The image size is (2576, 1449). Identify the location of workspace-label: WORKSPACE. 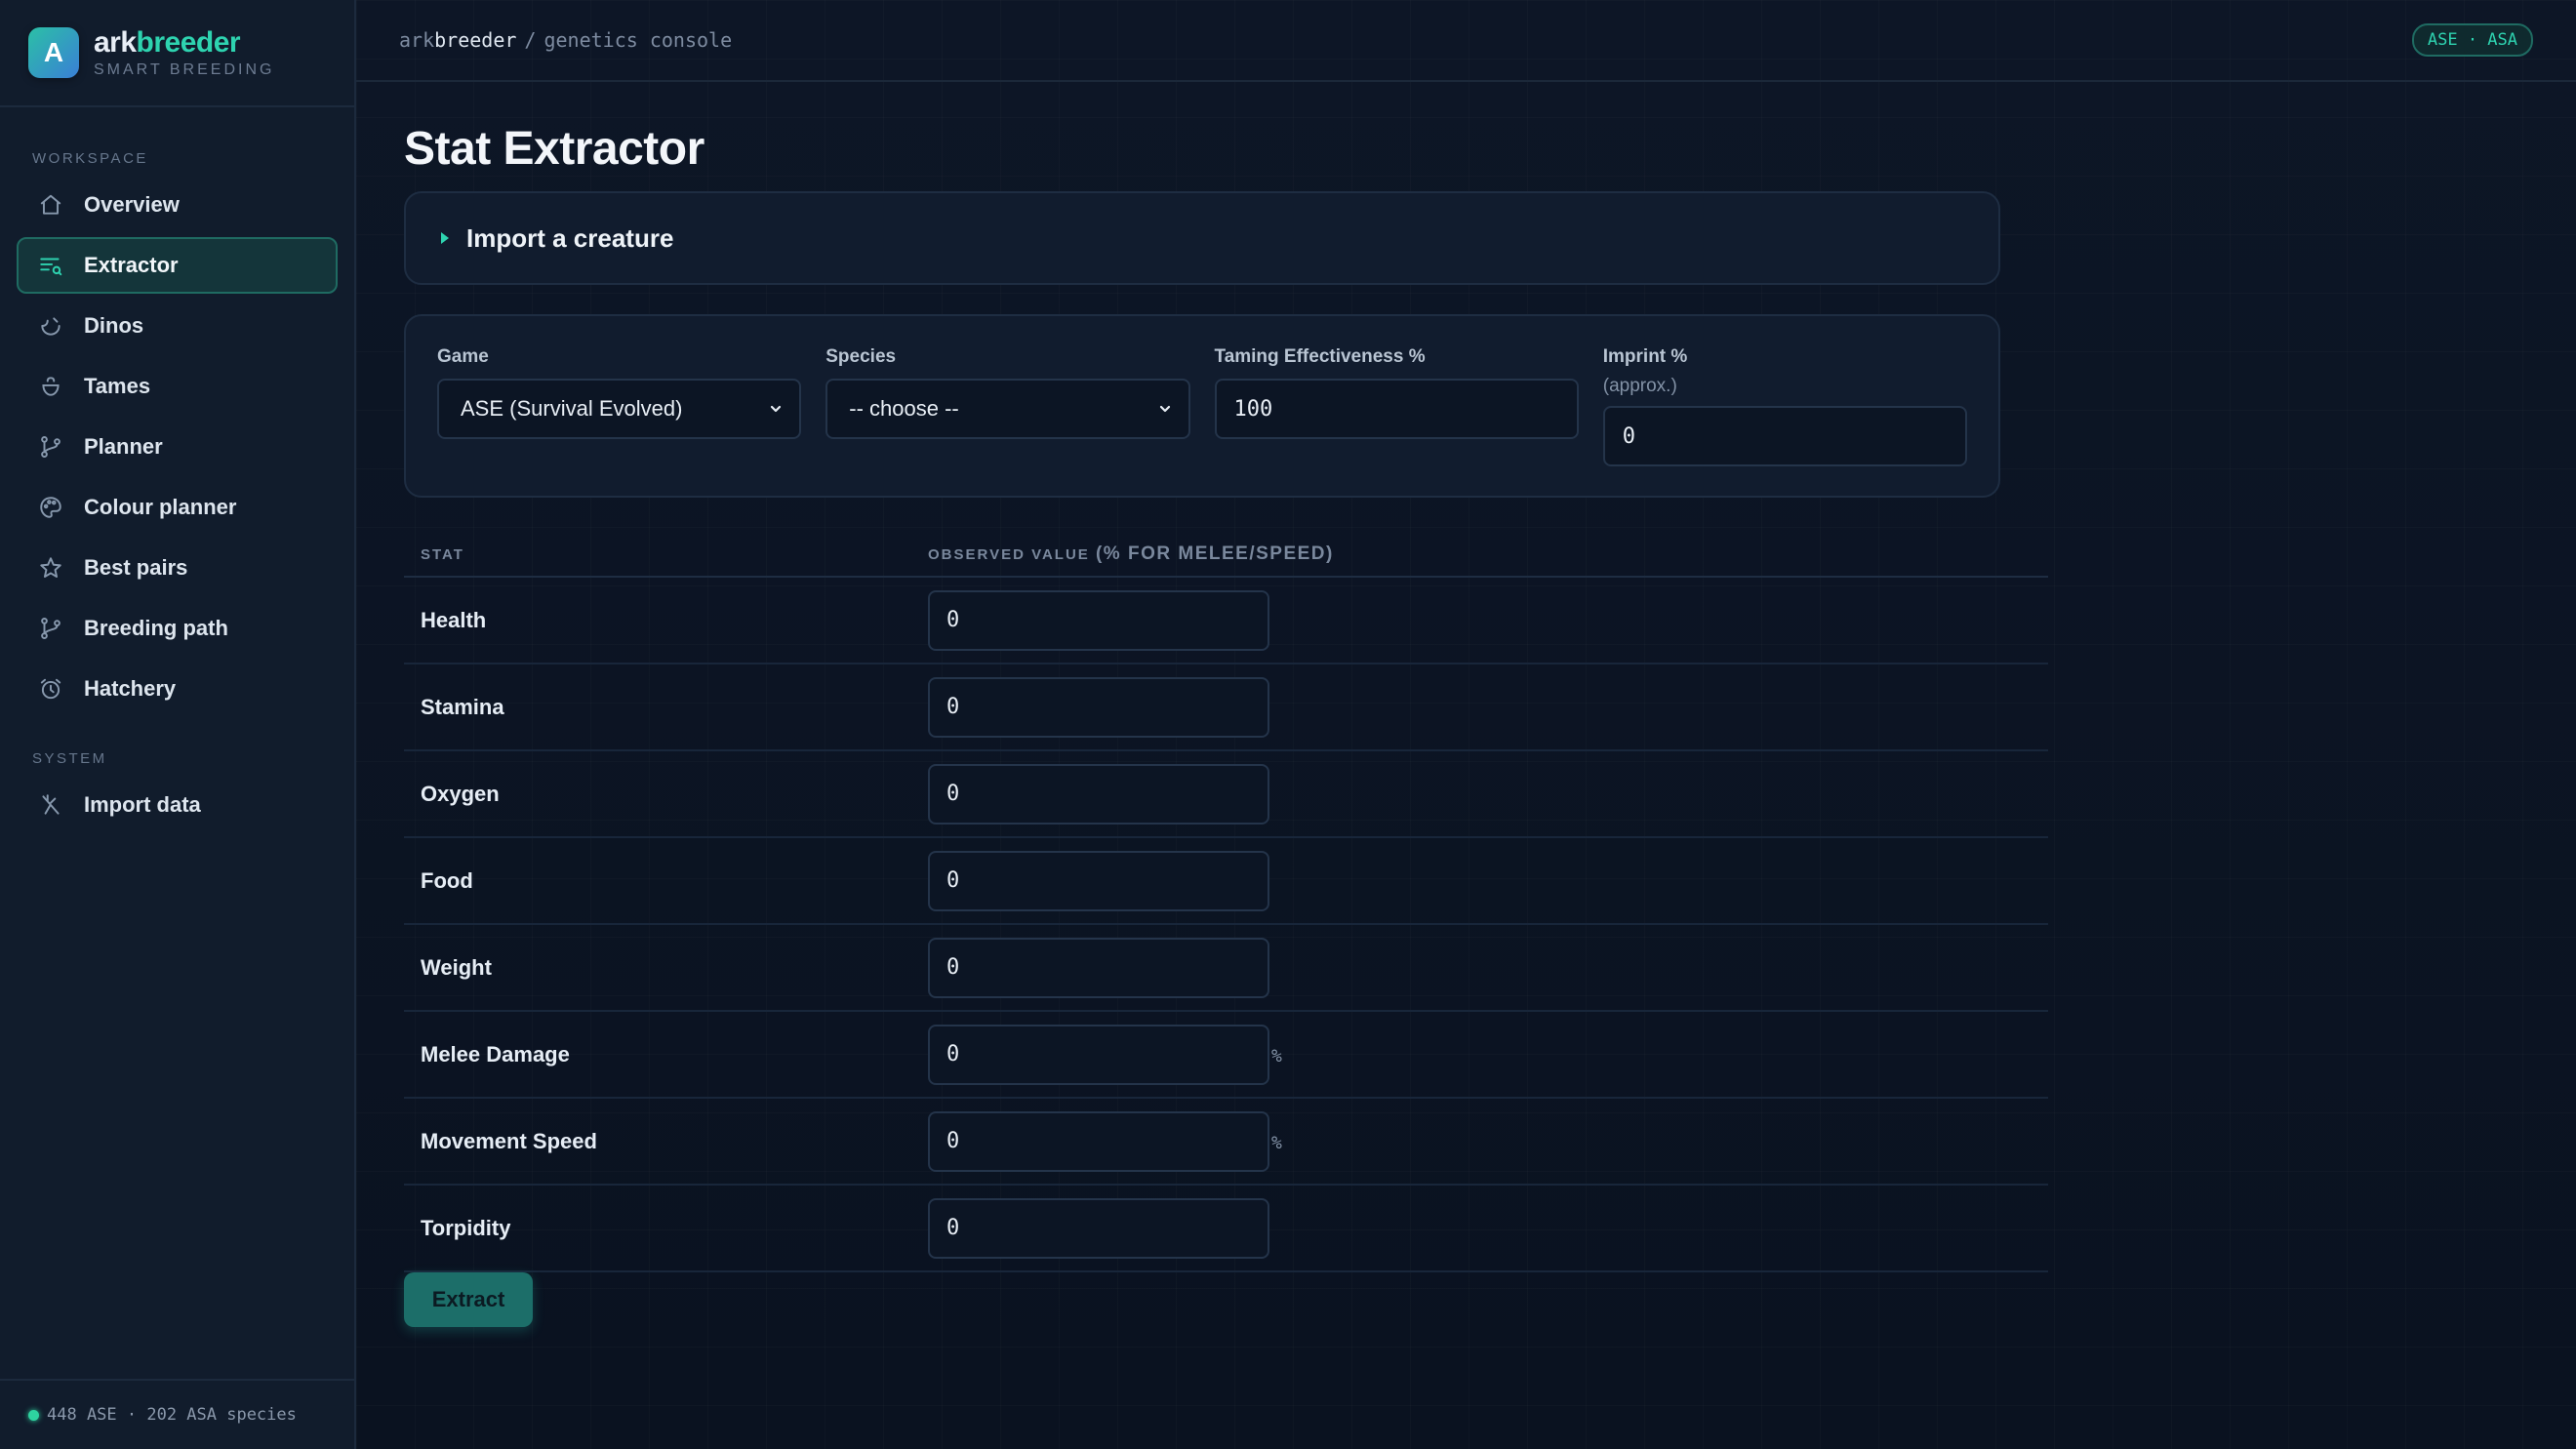
(90, 158).